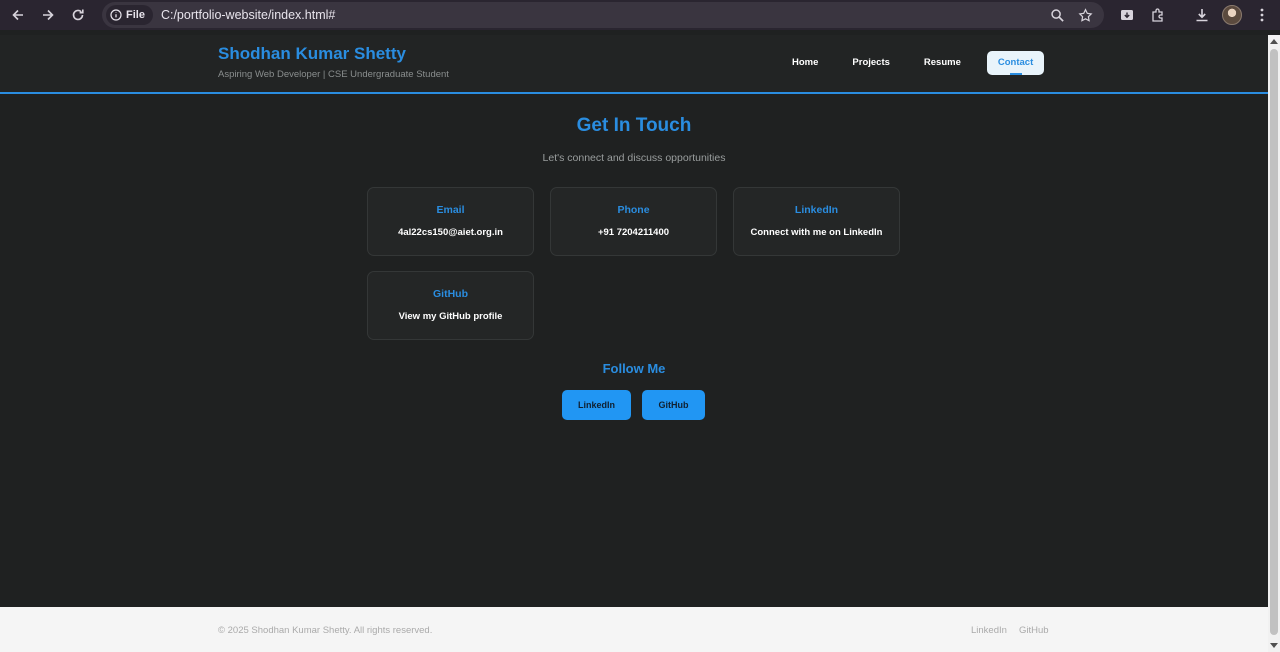 Image resolution: width=1280 pixels, height=652 pixels. I want to click on contact-card-email: Email 4al22cs150@aiet.org.in, so click(450, 221).